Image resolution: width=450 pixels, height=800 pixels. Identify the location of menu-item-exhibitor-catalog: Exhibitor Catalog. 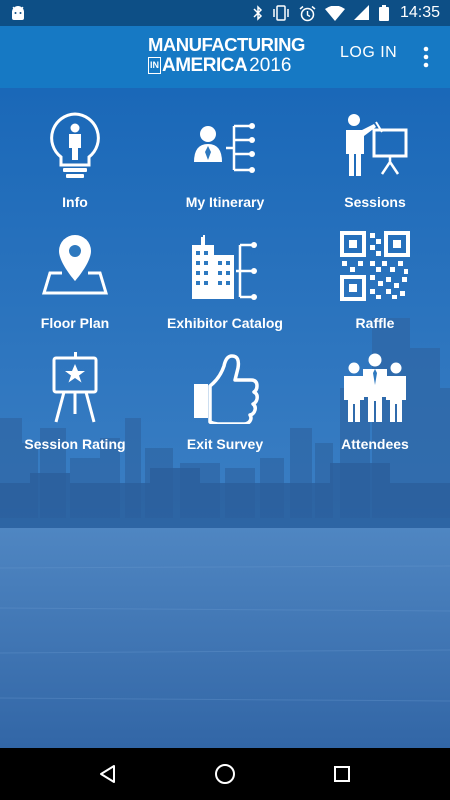
(225, 270).